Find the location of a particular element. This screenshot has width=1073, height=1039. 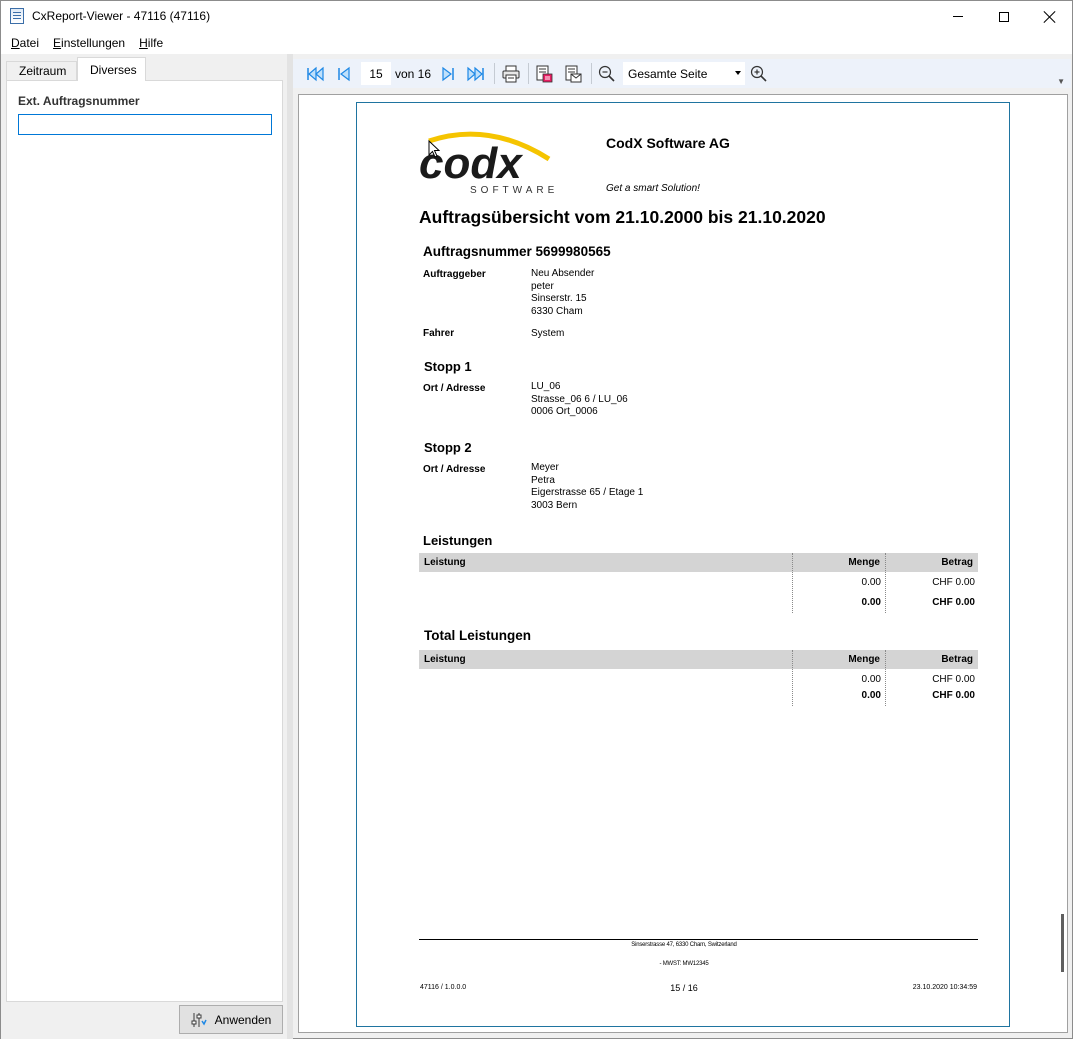

page-count-label: von 16 is located at coordinates (413, 74).